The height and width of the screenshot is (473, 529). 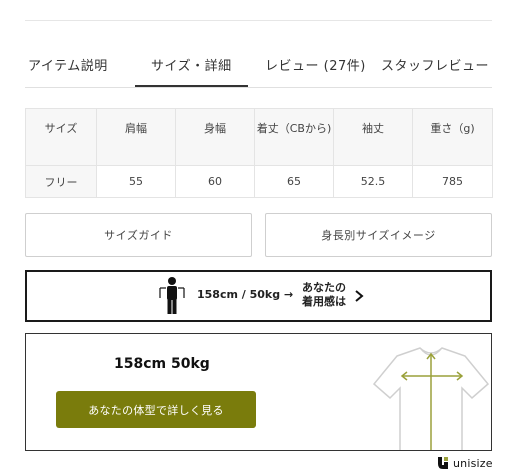 I want to click on size-table-header-row: サイズ 肩幅 身幅 着丈（CBから) 袖丈 重さ（g), so click(x=259, y=137).